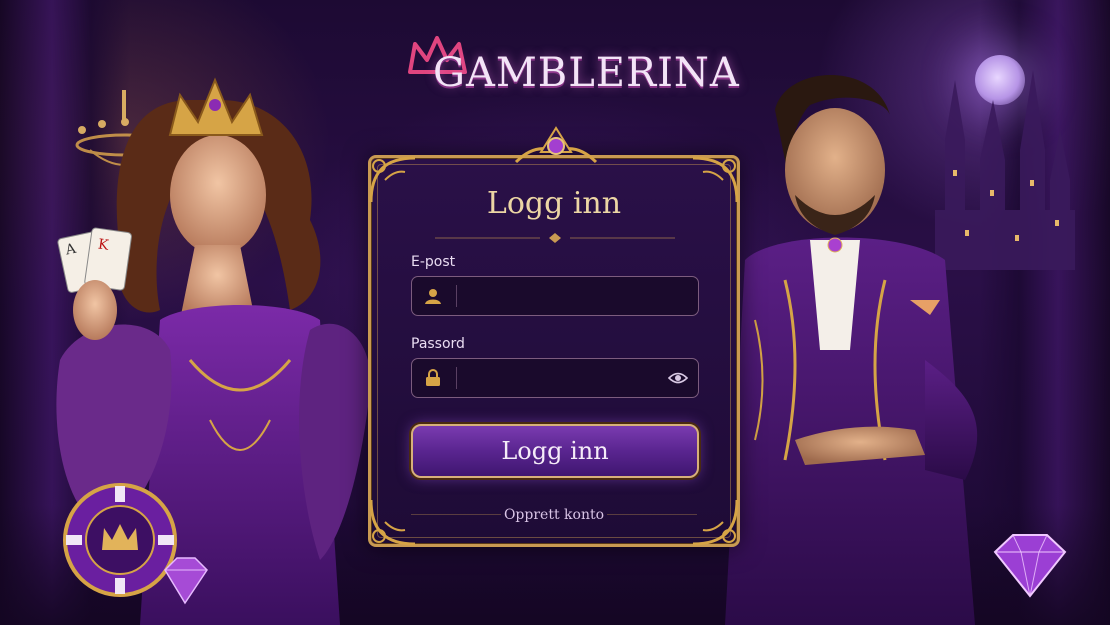 The height and width of the screenshot is (625, 1110). What do you see at coordinates (438, 344) in the screenshot?
I see `password-label: Passord` at bounding box center [438, 344].